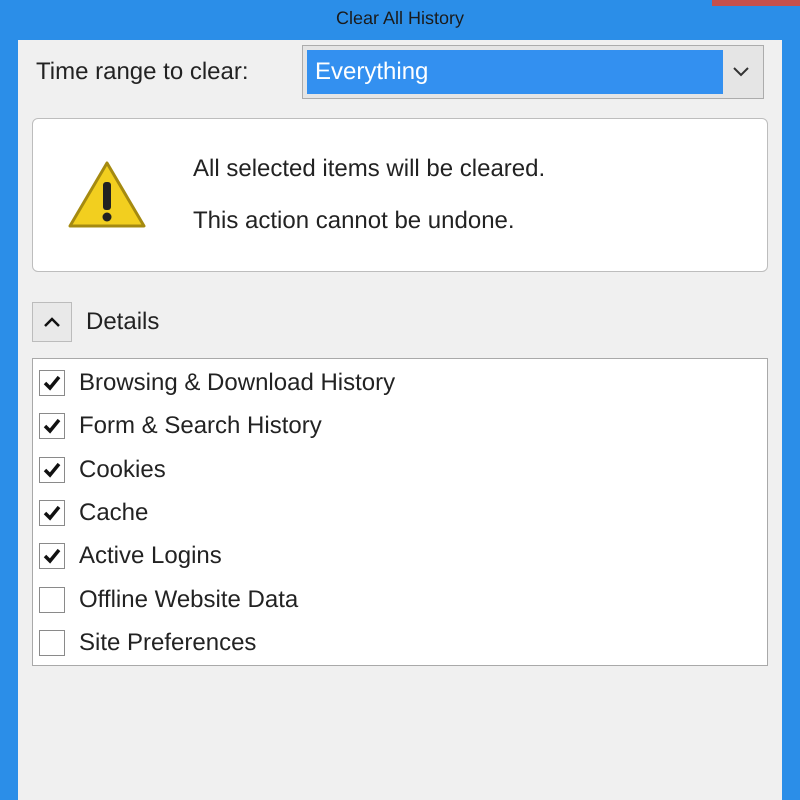  Describe the element at coordinates (150, 556) in the screenshot. I see `checkbox-label: Active Logins` at that location.